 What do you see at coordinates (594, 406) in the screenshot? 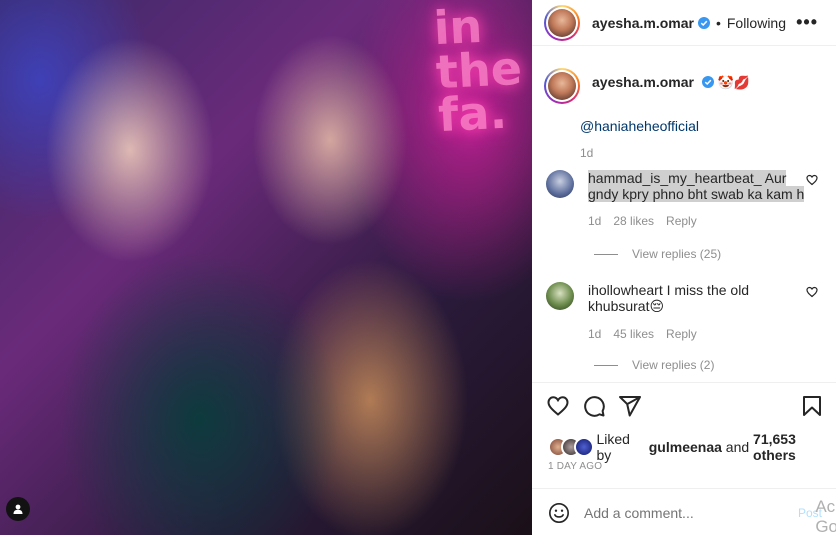
I see `comment-icon` at bounding box center [594, 406].